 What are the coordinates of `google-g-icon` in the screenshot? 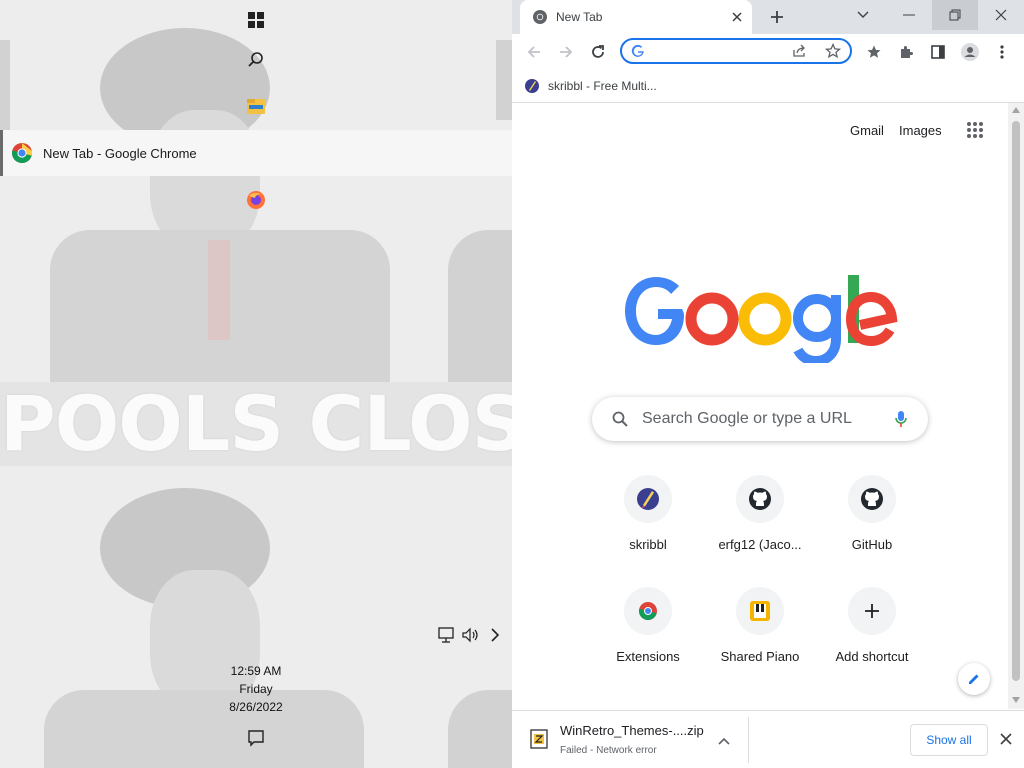 It's located at (637, 50).